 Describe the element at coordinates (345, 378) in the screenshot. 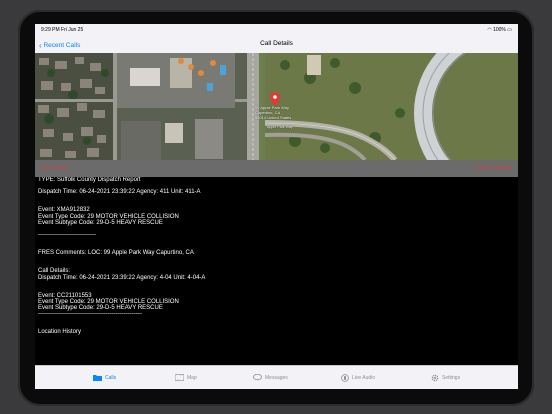

I see `audio-icon` at that location.